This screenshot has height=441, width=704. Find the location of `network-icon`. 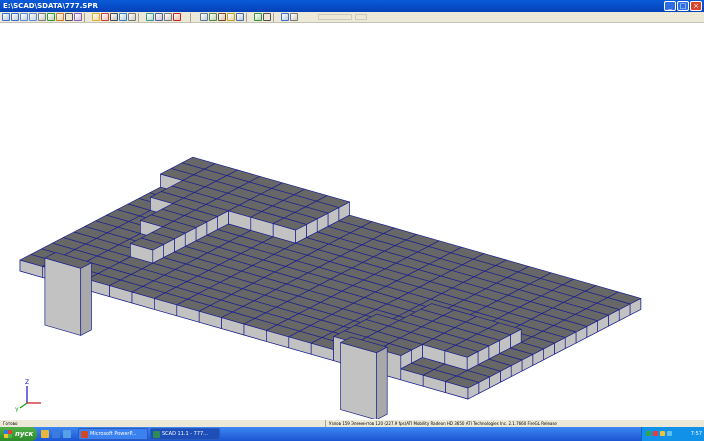

network-icon is located at coordinates (648, 433).